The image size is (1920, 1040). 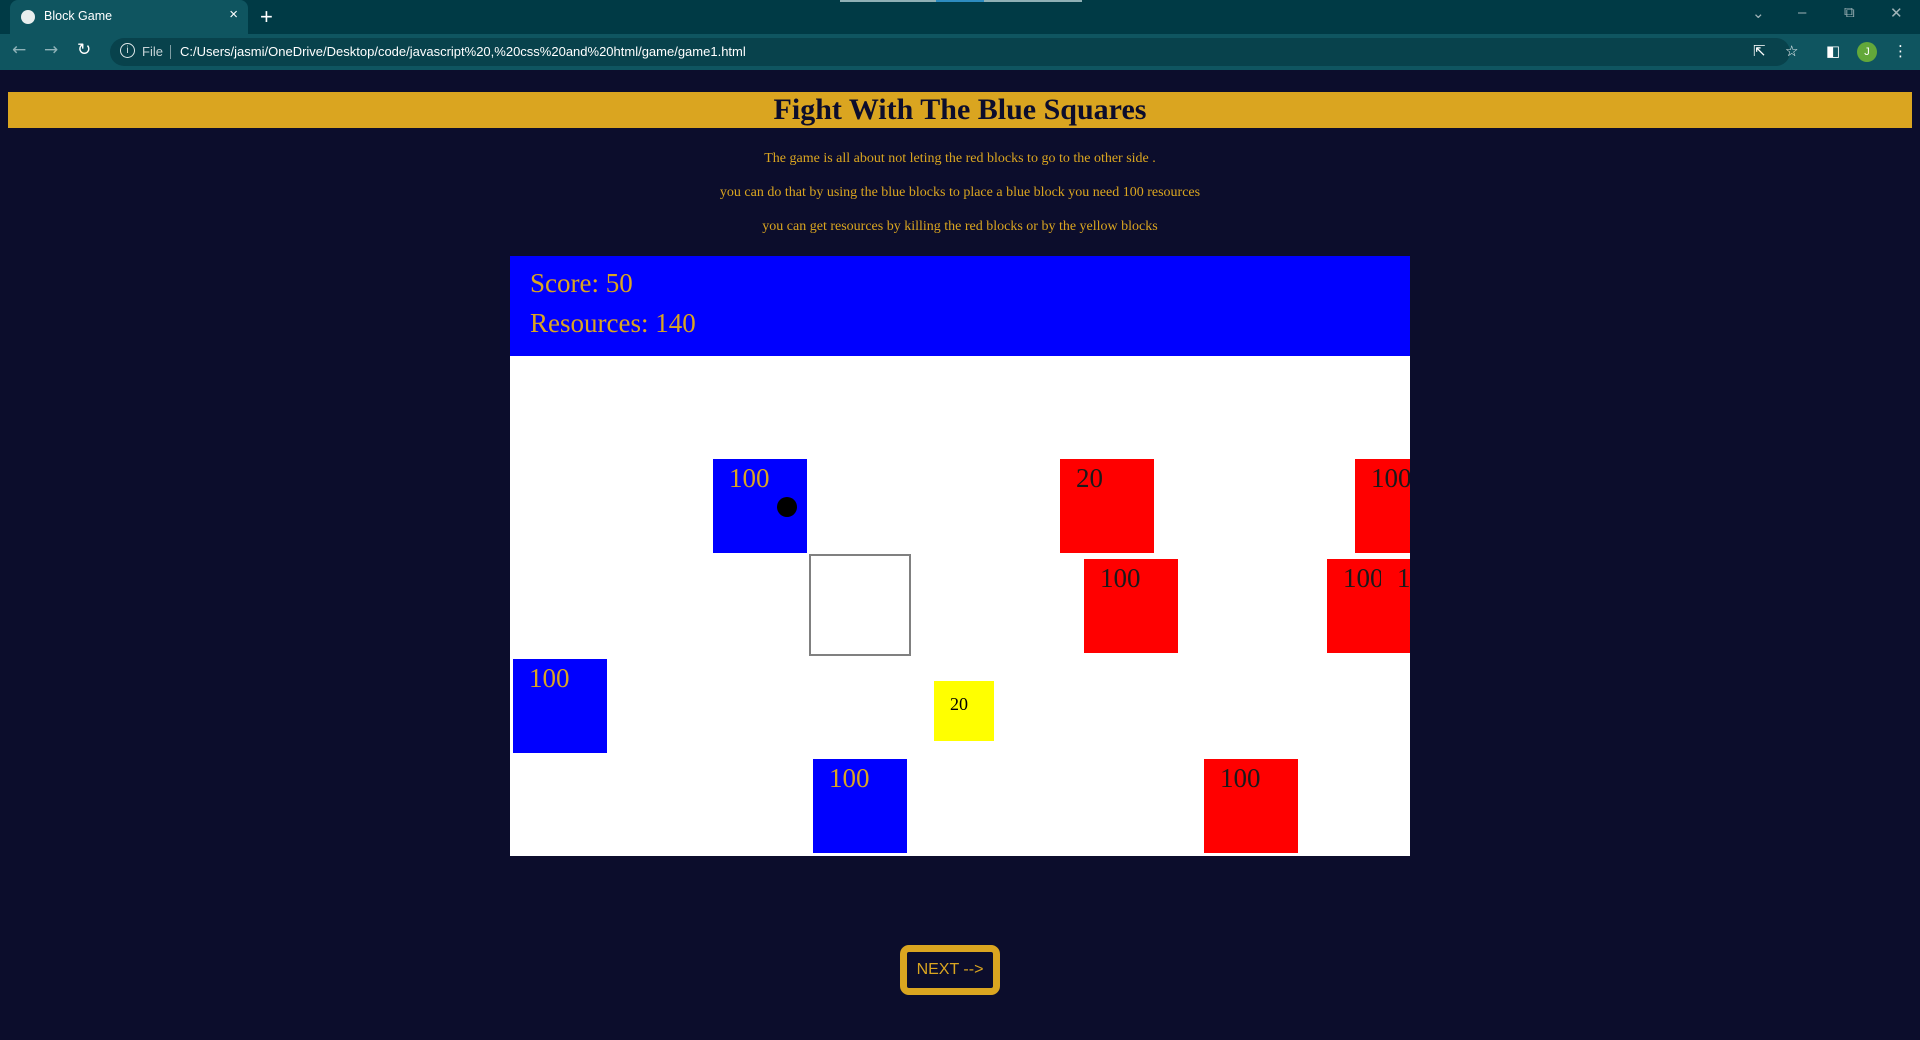 What do you see at coordinates (51, 50) in the screenshot?
I see `forward-arrow-icon: →` at bounding box center [51, 50].